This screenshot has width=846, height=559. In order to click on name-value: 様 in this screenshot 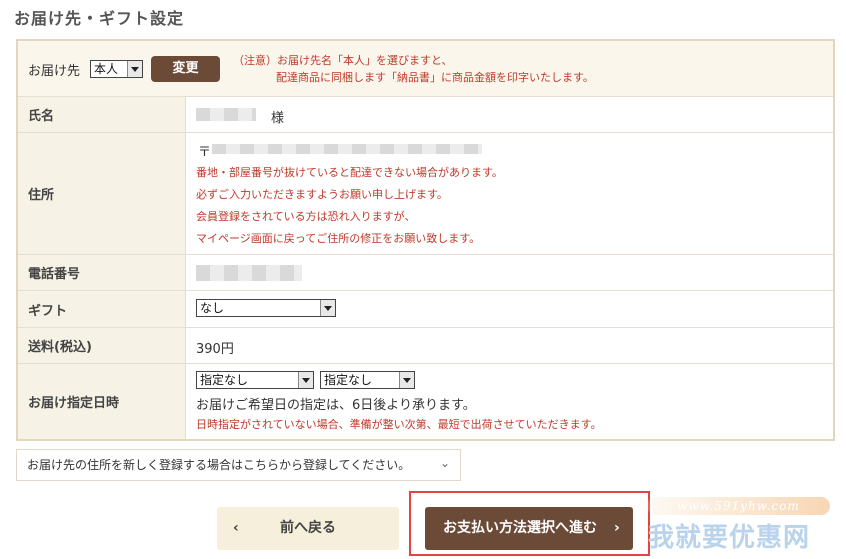, I will do `click(514, 114)`.